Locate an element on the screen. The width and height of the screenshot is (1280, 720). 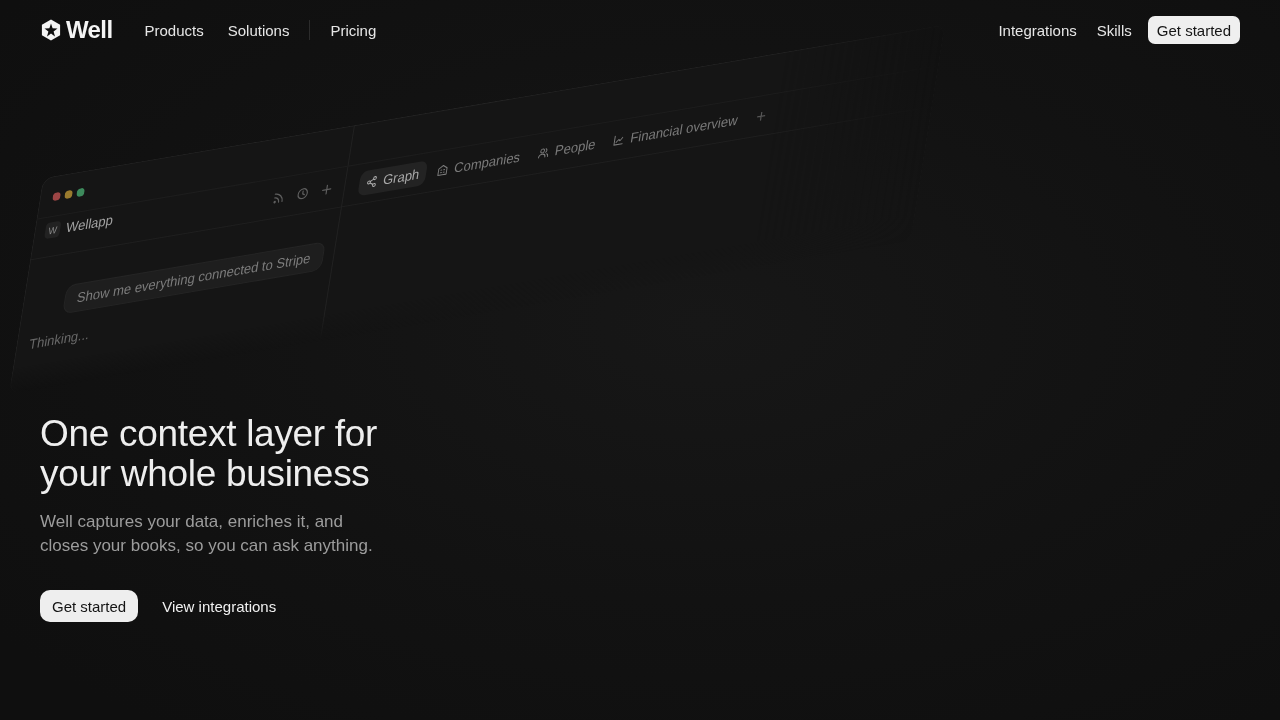
nav-link: Skills is located at coordinates (1114, 30).